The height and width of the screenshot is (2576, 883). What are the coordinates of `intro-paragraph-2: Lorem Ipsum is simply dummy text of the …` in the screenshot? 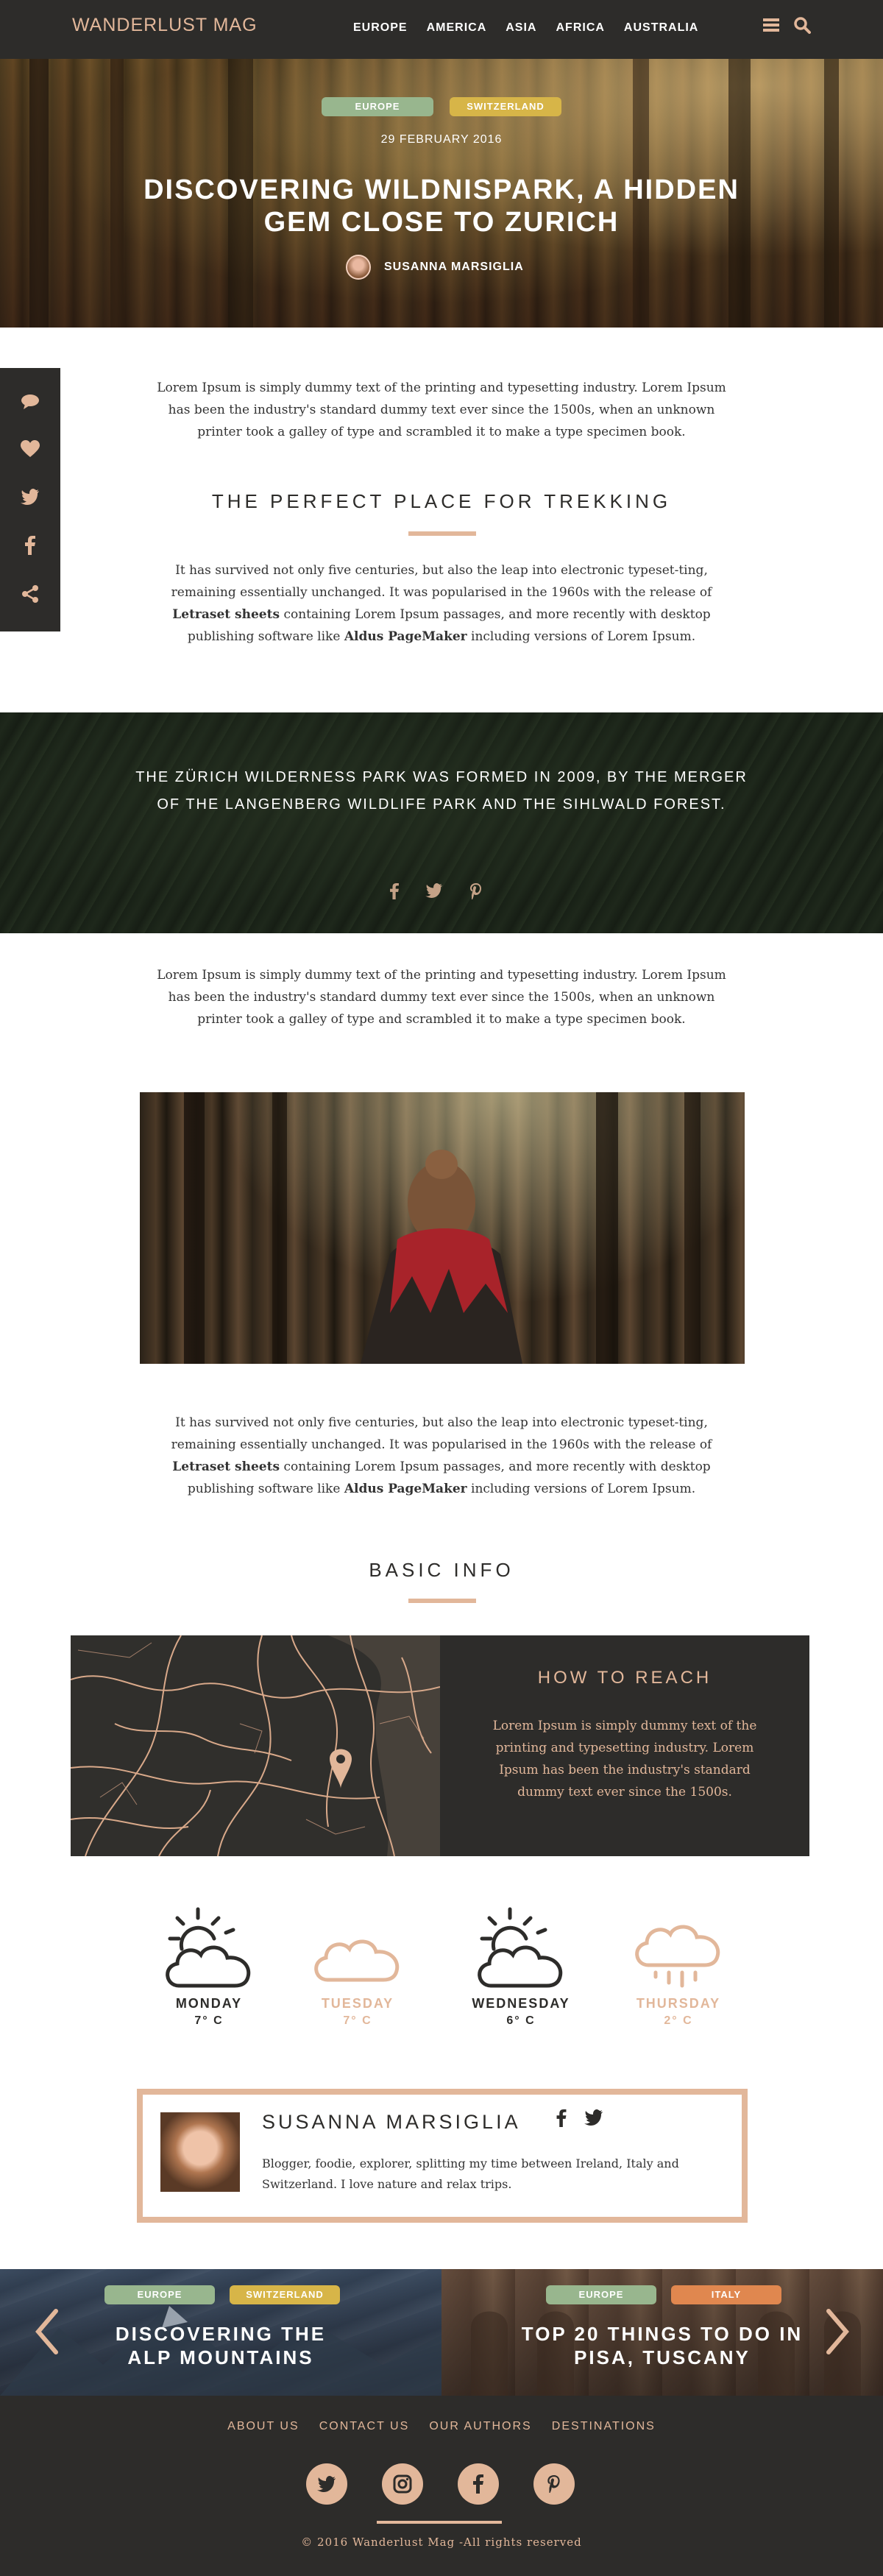 It's located at (441, 997).